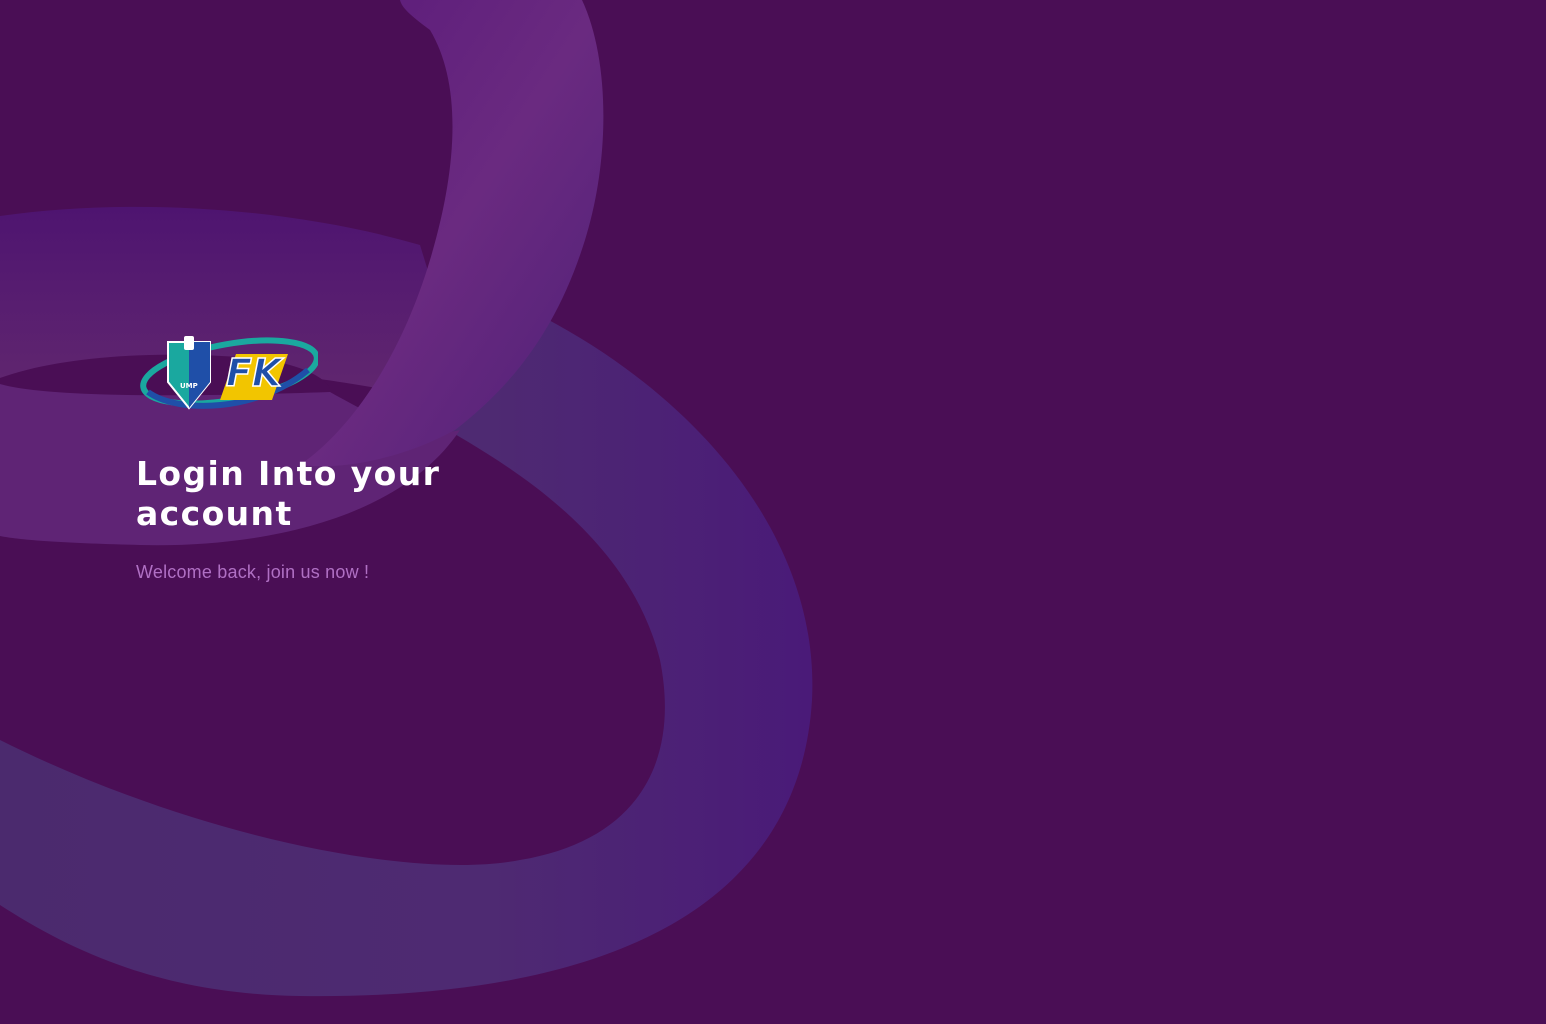 This screenshot has height=1024, width=1546. Describe the element at coordinates (253, 572) in the screenshot. I see `page-subtitle: Welcome back, join us now !` at that location.